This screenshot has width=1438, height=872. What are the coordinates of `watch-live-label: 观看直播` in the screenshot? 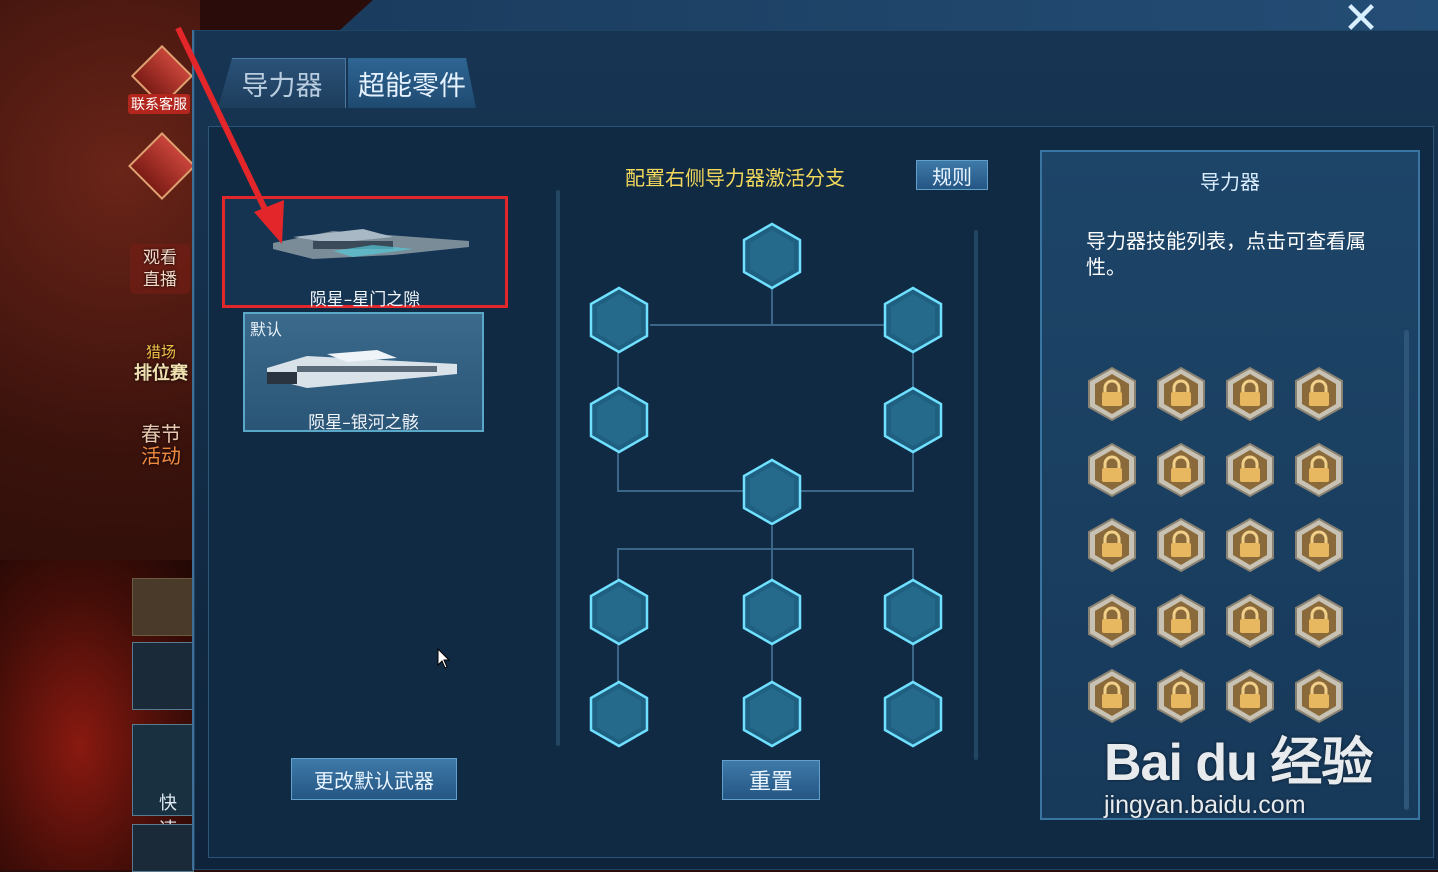 It's located at (160, 269).